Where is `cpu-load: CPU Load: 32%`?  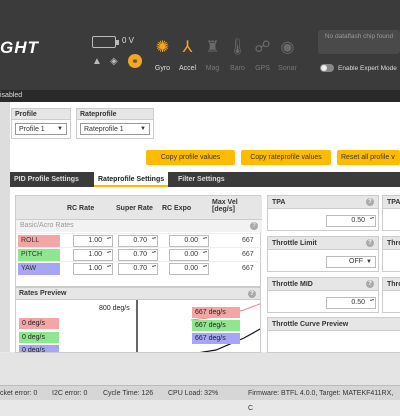 cpu-load: CPU Load: 32% is located at coordinates (193, 393).